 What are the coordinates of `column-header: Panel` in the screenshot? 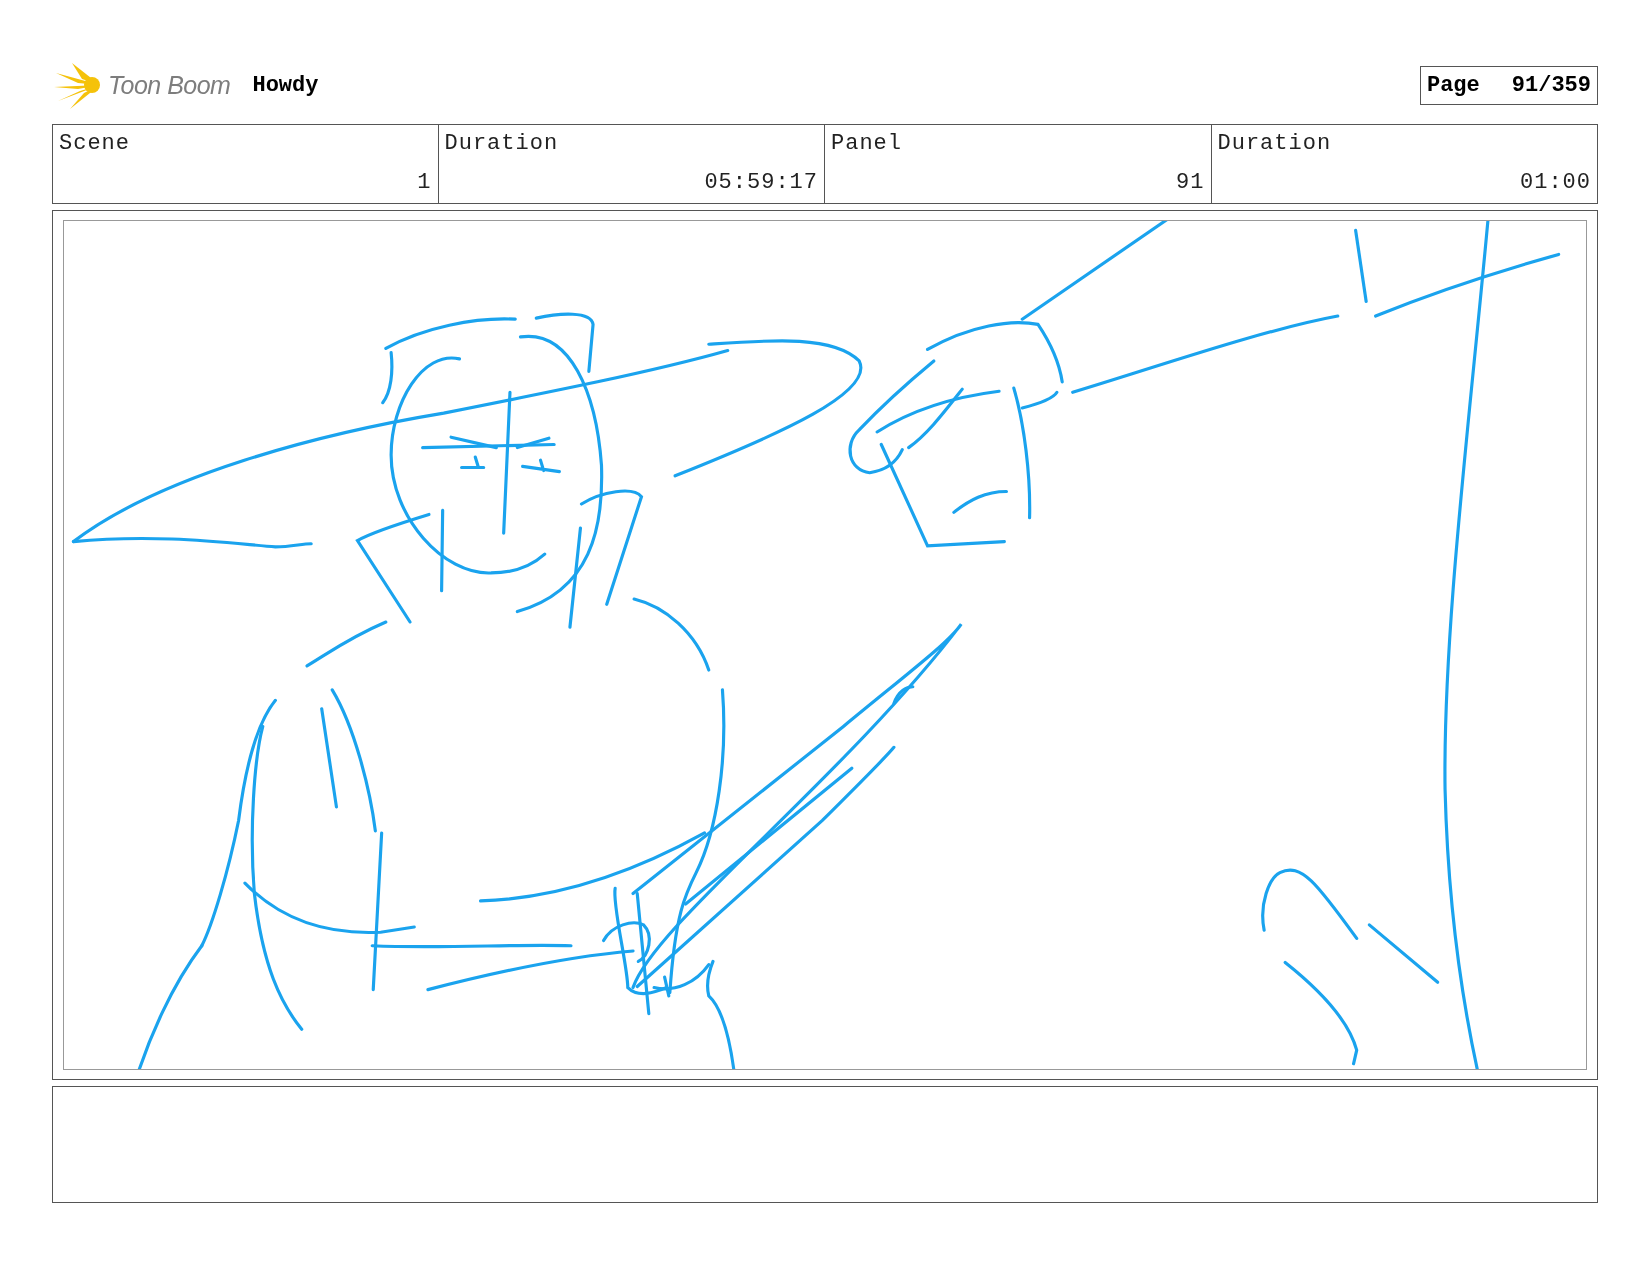 It's located at (867, 143).